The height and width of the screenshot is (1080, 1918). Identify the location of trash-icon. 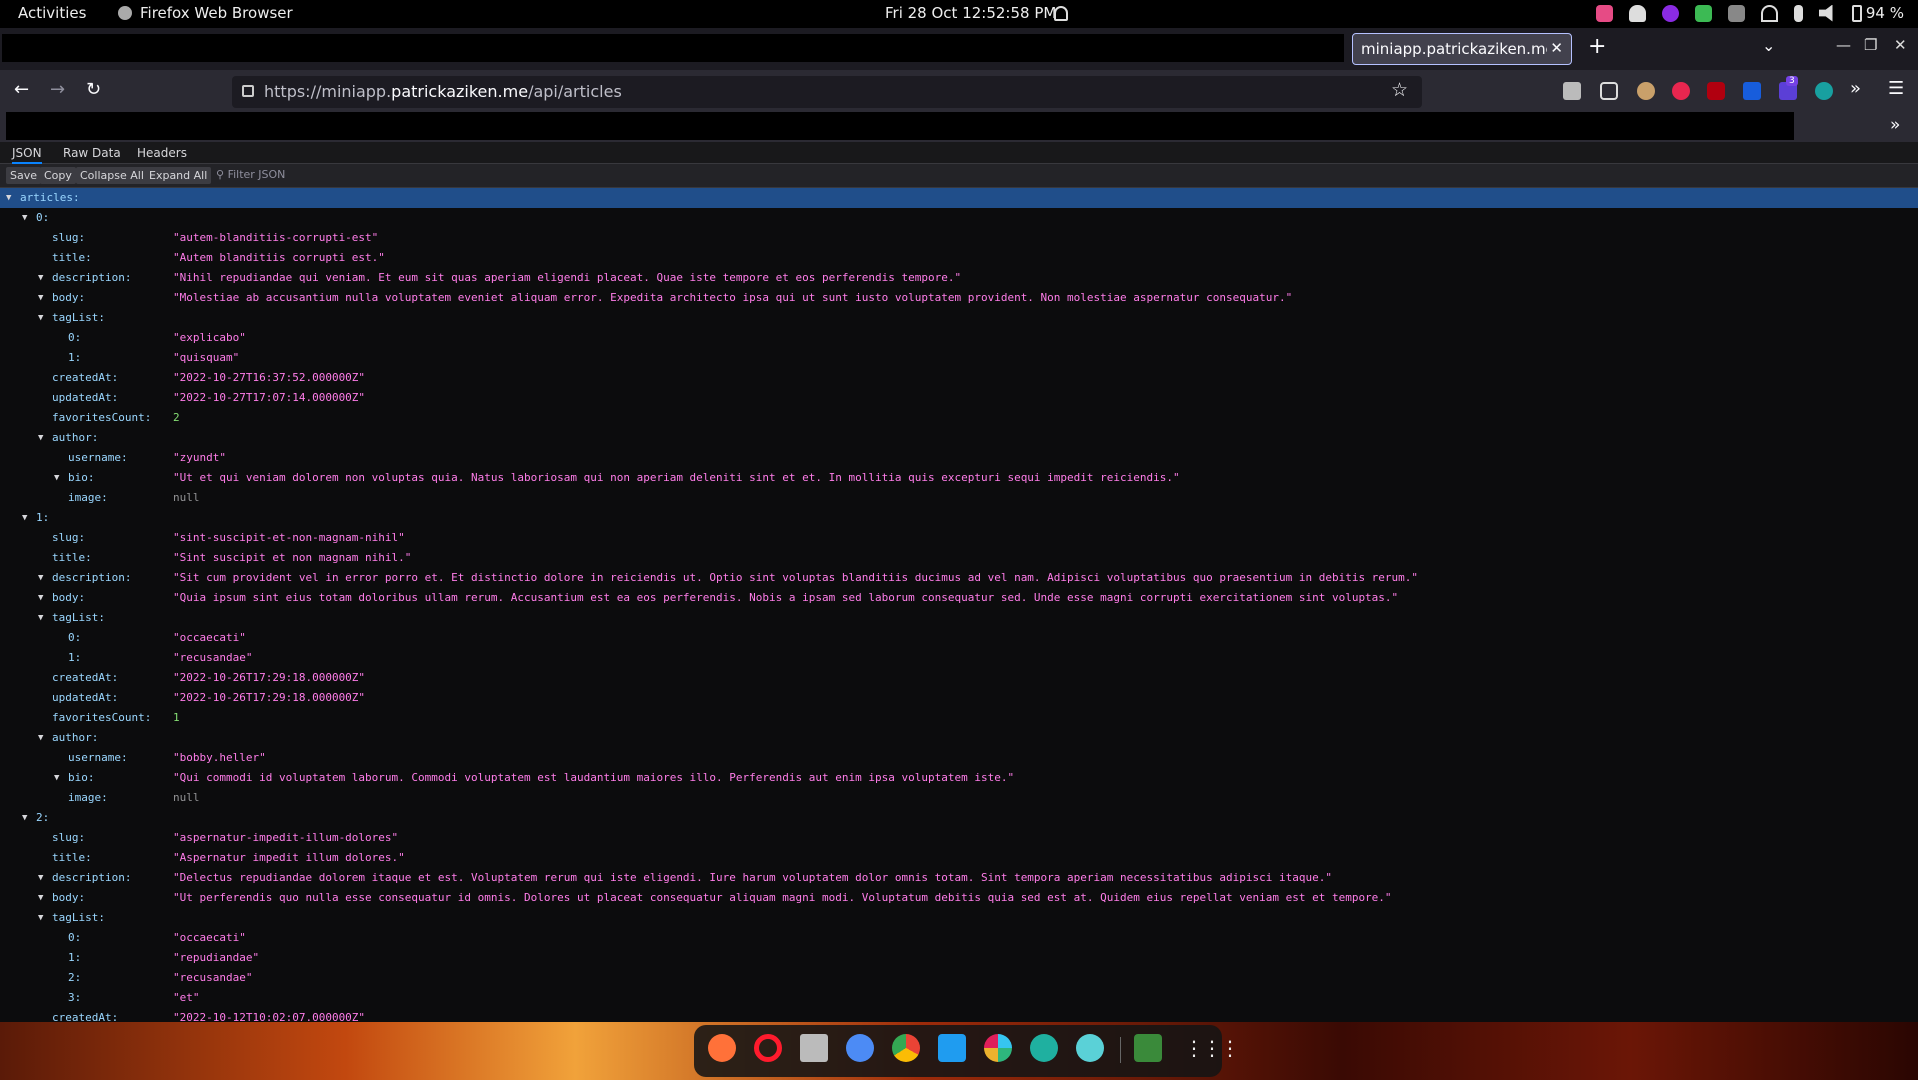
(1148, 1048).